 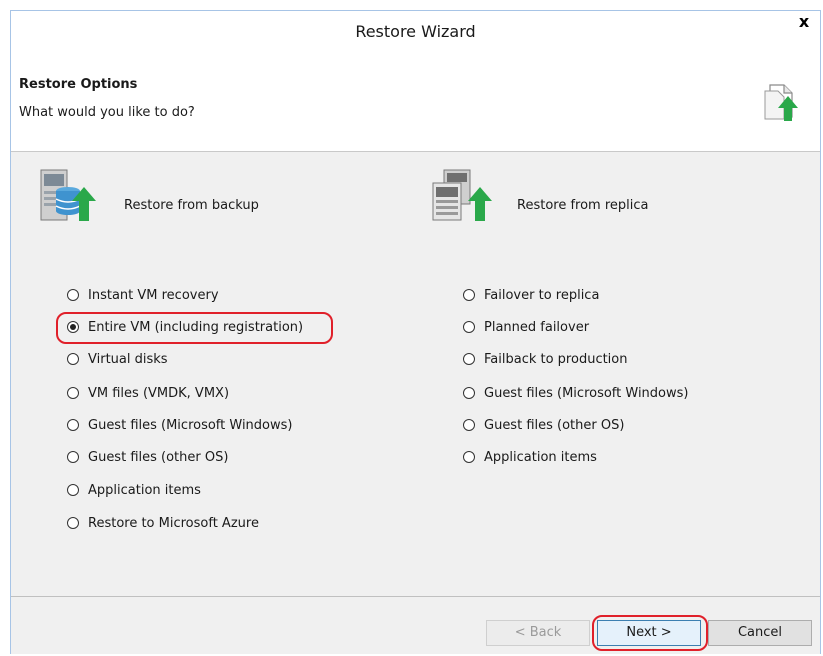 I want to click on option-label: VM files (VMDK, VMX), so click(x=159, y=393).